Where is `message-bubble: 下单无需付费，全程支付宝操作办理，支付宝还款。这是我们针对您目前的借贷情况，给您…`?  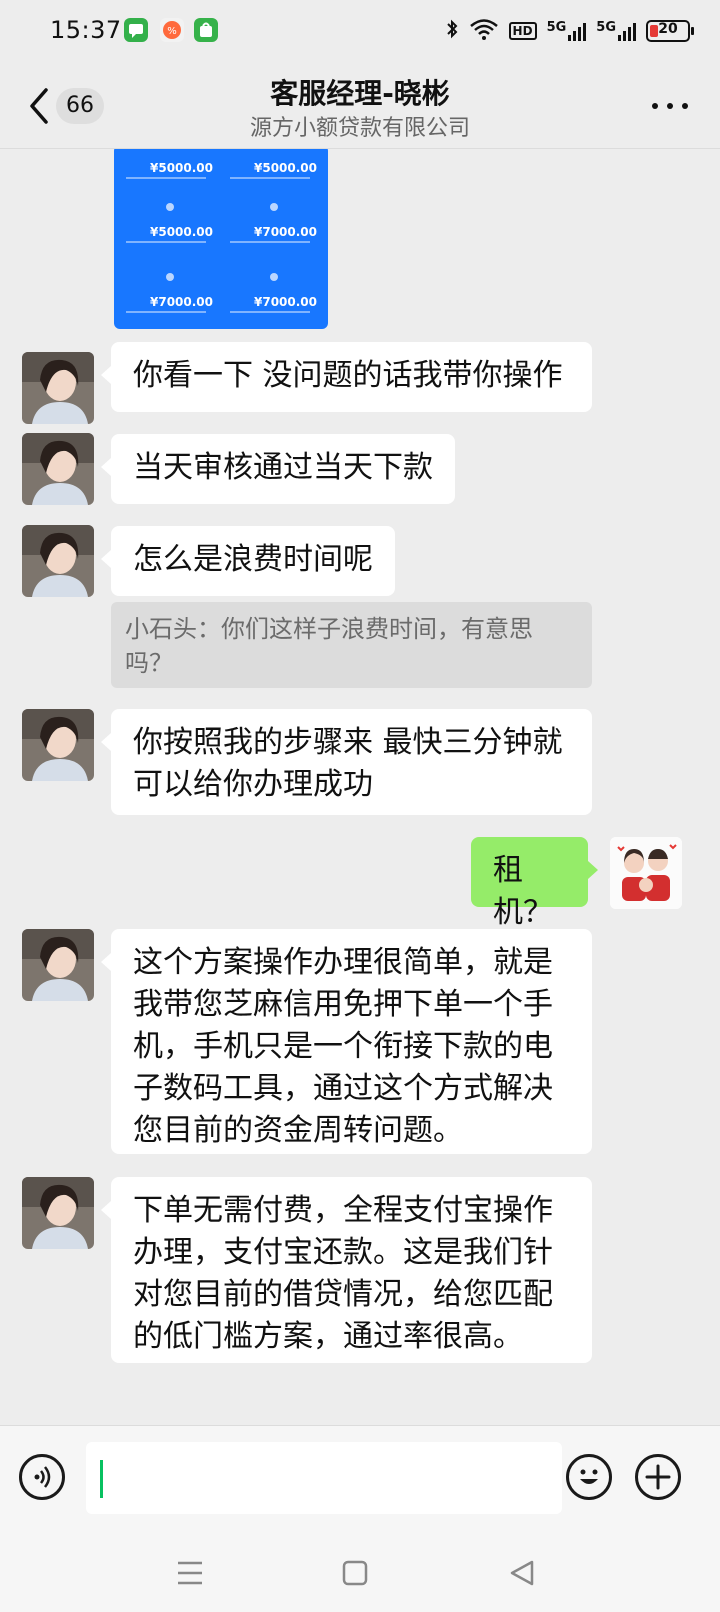 message-bubble: 下单无需付费，全程支付宝操作办理，支付宝还款。这是我们针对您目前的借贷情况，给您… is located at coordinates (346, 1270).